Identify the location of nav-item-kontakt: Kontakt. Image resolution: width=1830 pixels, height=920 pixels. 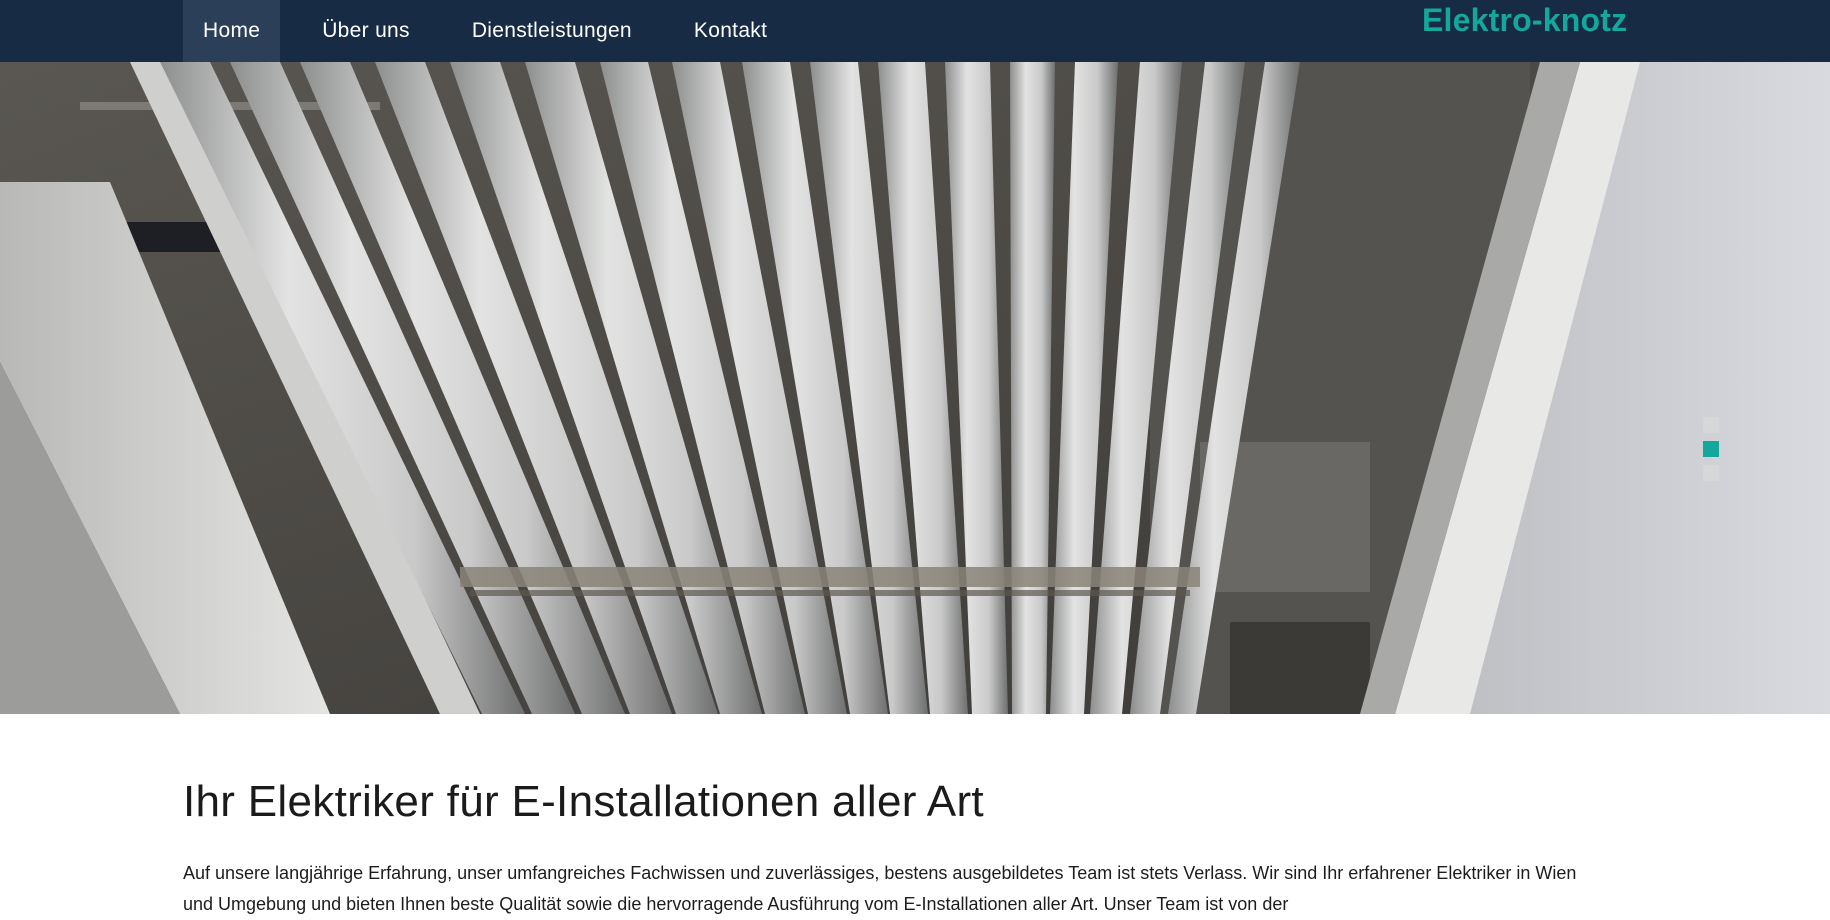
(730, 31).